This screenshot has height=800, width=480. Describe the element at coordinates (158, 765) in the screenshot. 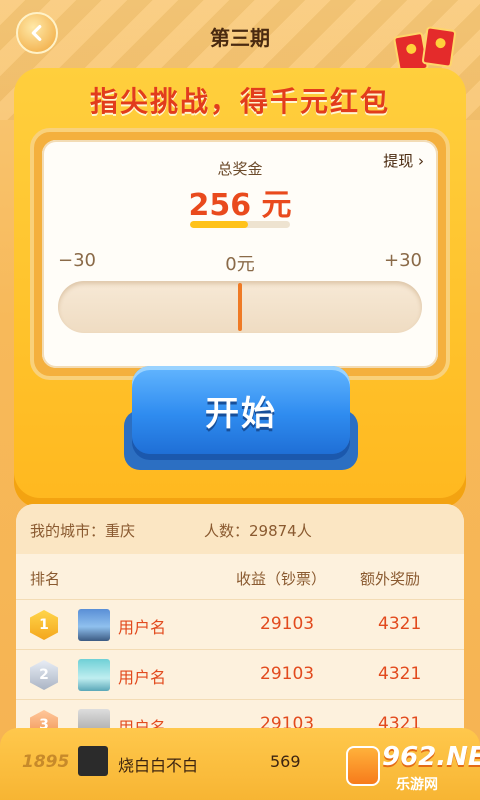

I see `my-name: 烧白白不白` at that location.